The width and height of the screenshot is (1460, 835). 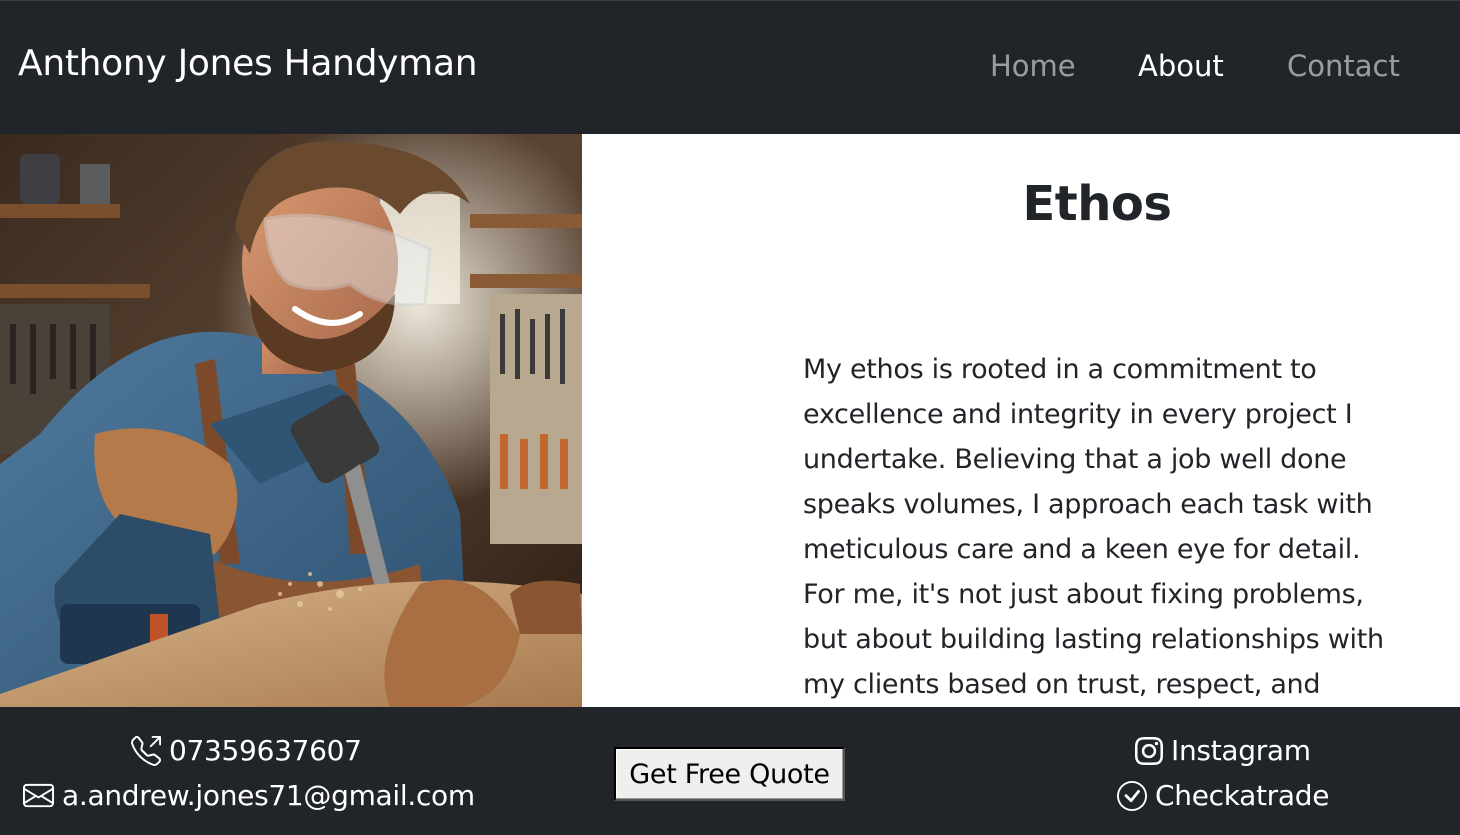 What do you see at coordinates (38, 795) in the screenshot?
I see `envelope-icon` at bounding box center [38, 795].